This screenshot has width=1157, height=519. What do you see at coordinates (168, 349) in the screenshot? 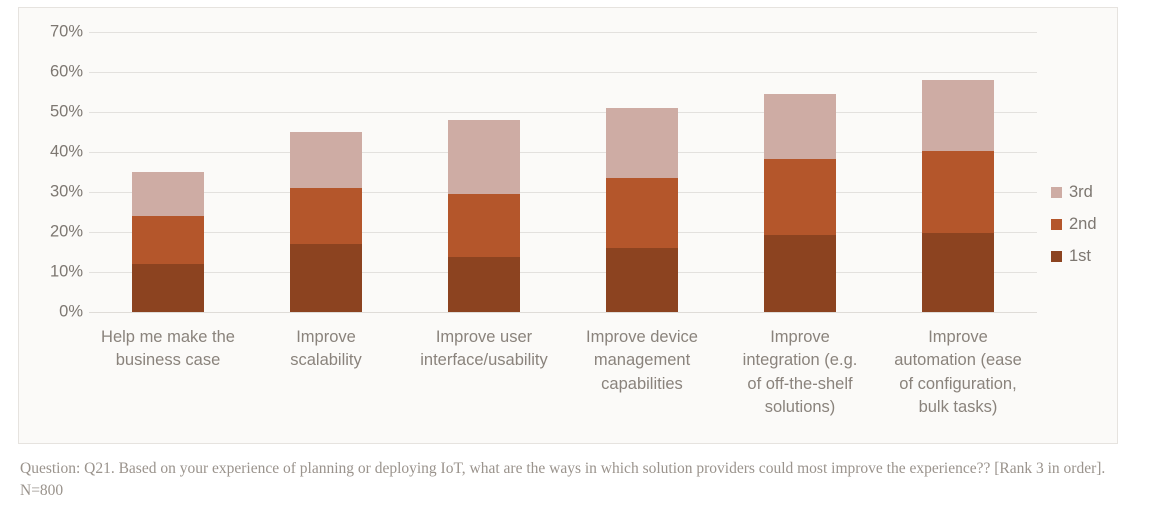
I see `x-axis-category-label: Help me make the business case` at bounding box center [168, 349].